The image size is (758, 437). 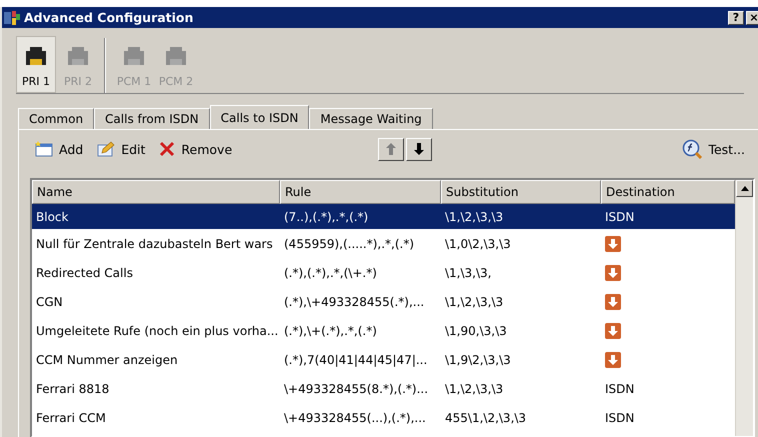 I want to click on table-row: Null für Zentrale dazubasteln Bert wars (455959),(.....*),.*,(.*) \1,0\2,\3,\3, so click(x=383, y=243).